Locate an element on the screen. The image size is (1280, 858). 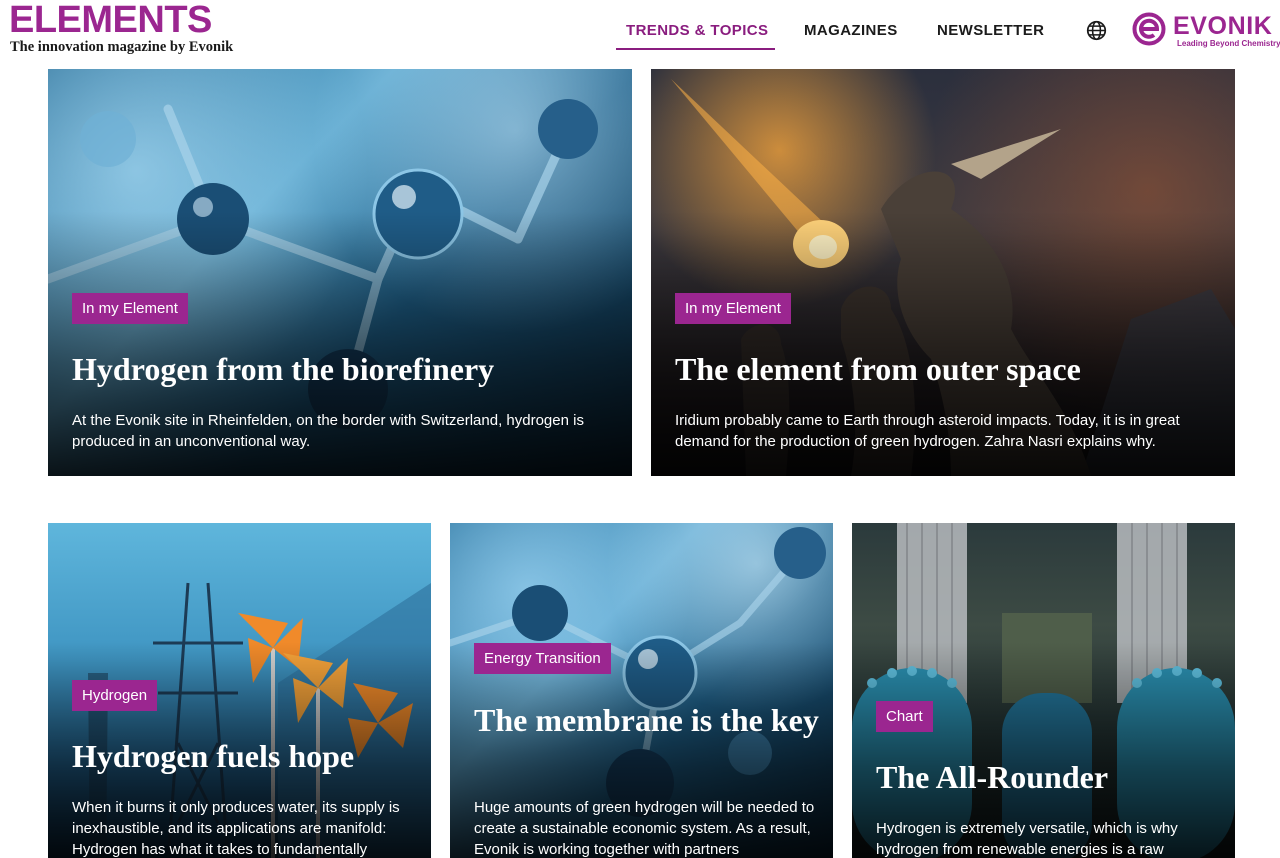
card-title: The membrane is the key is located at coordinates (646, 720).